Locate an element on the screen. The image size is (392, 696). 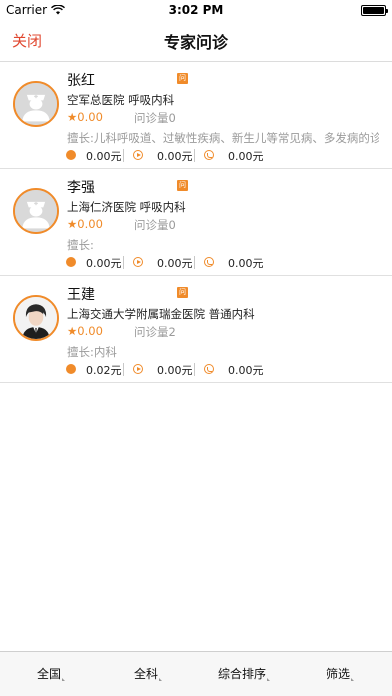
status-bar: Carrier 3:02 PM is located at coordinates (196, 10).